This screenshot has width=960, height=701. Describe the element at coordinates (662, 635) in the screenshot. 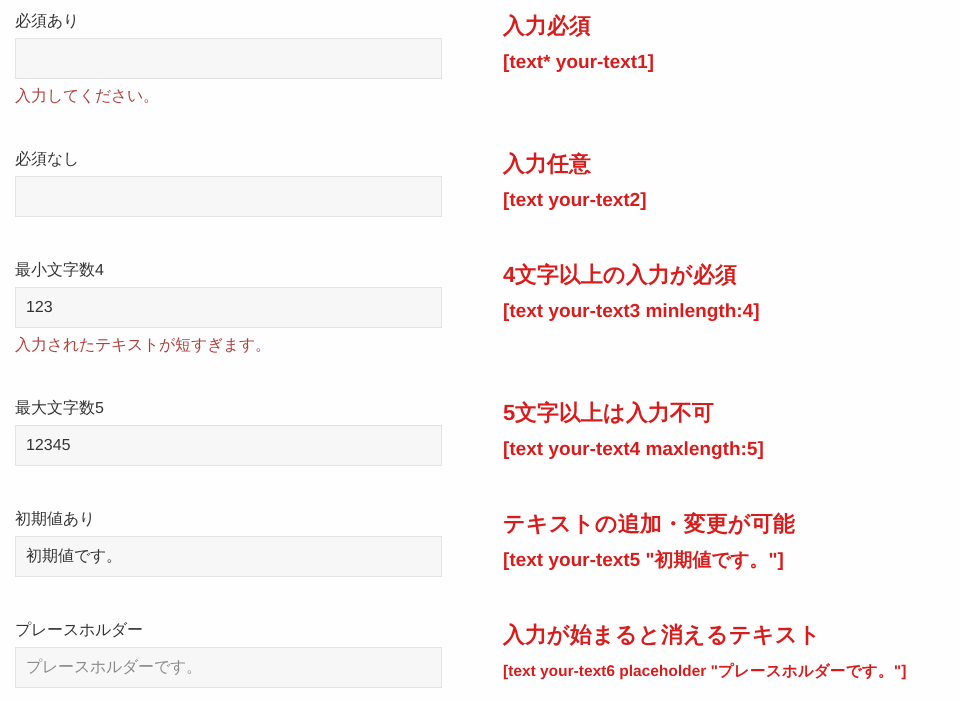

I see `annotation-title: 入力が始まると消えるテキスト` at that location.